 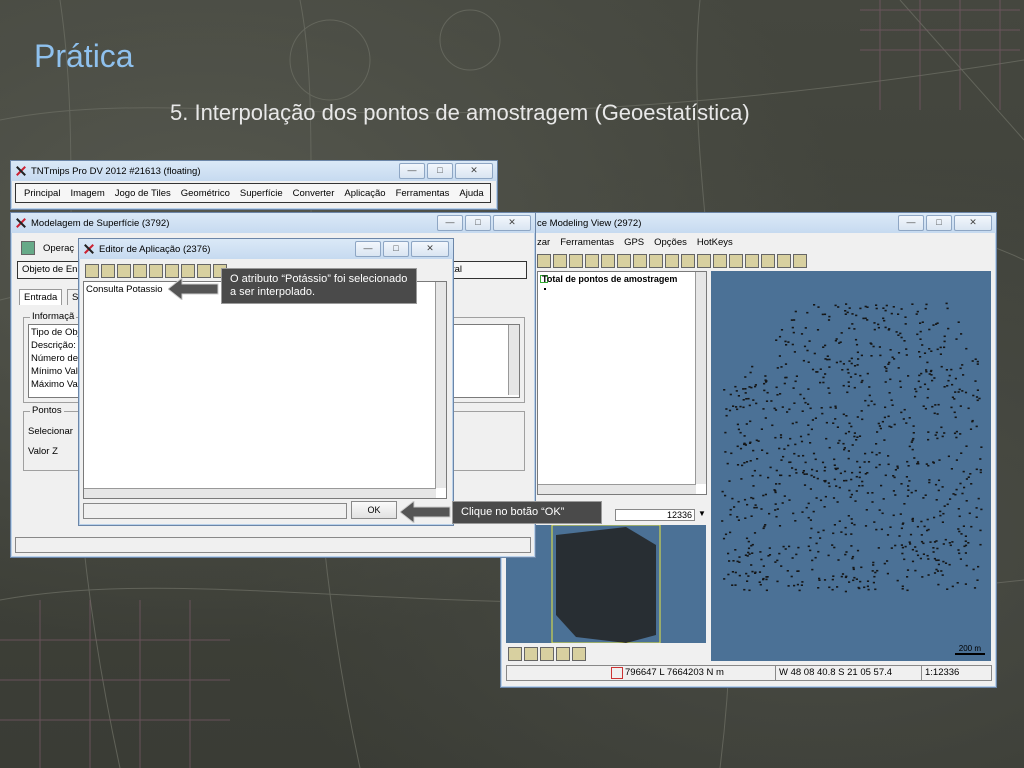 I want to click on menu-gps: GPS, so click(x=634, y=242).